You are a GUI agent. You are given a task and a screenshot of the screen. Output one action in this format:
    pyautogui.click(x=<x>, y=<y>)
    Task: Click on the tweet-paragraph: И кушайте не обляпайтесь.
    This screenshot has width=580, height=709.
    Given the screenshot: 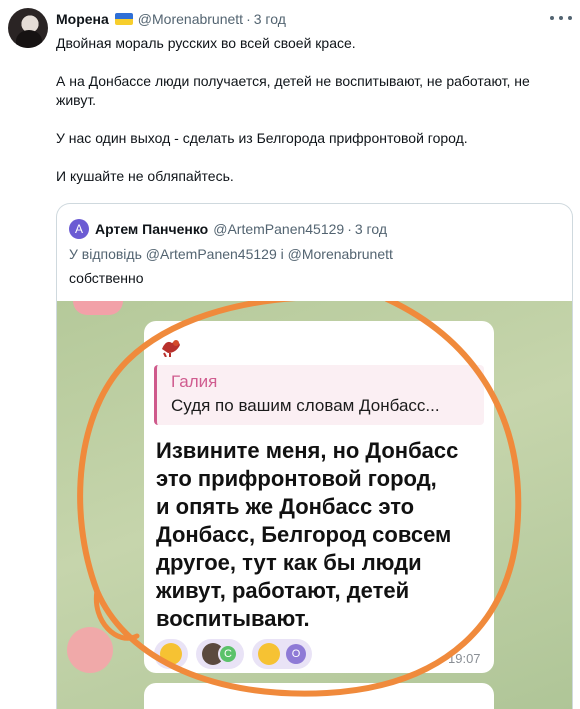 What is the action you would take?
    pyautogui.click(x=145, y=176)
    